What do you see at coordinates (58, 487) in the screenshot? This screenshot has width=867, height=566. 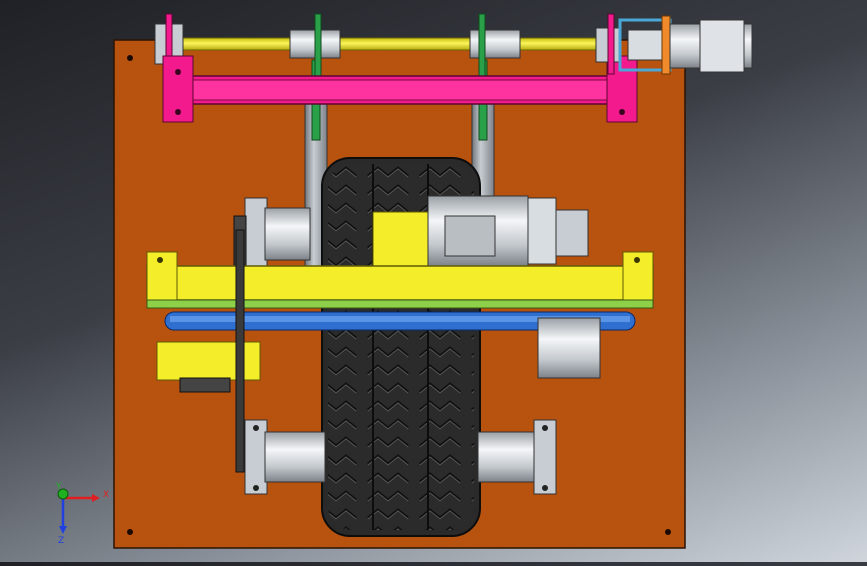 I see `triad-y-label: Y` at bounding box center [58, 487].